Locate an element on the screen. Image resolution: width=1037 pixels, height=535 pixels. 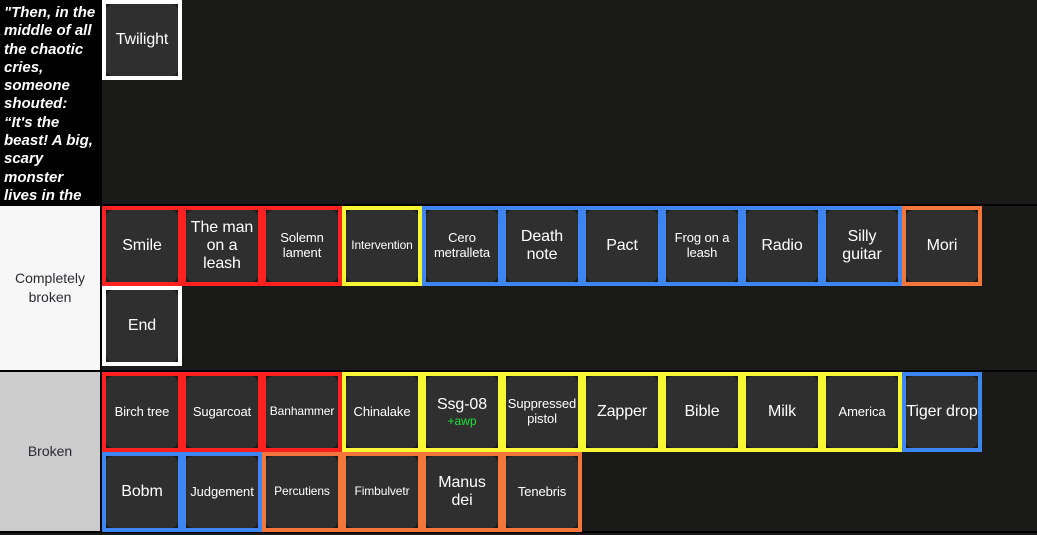
tier-card-label: Chinalake is located at coordinates (382, 411).